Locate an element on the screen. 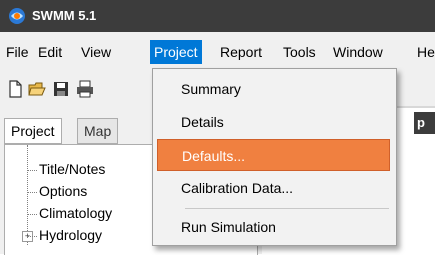 The width and height of the screenshot is (435, 255). menu-item-details: Details is located at coordinates (273, 122).